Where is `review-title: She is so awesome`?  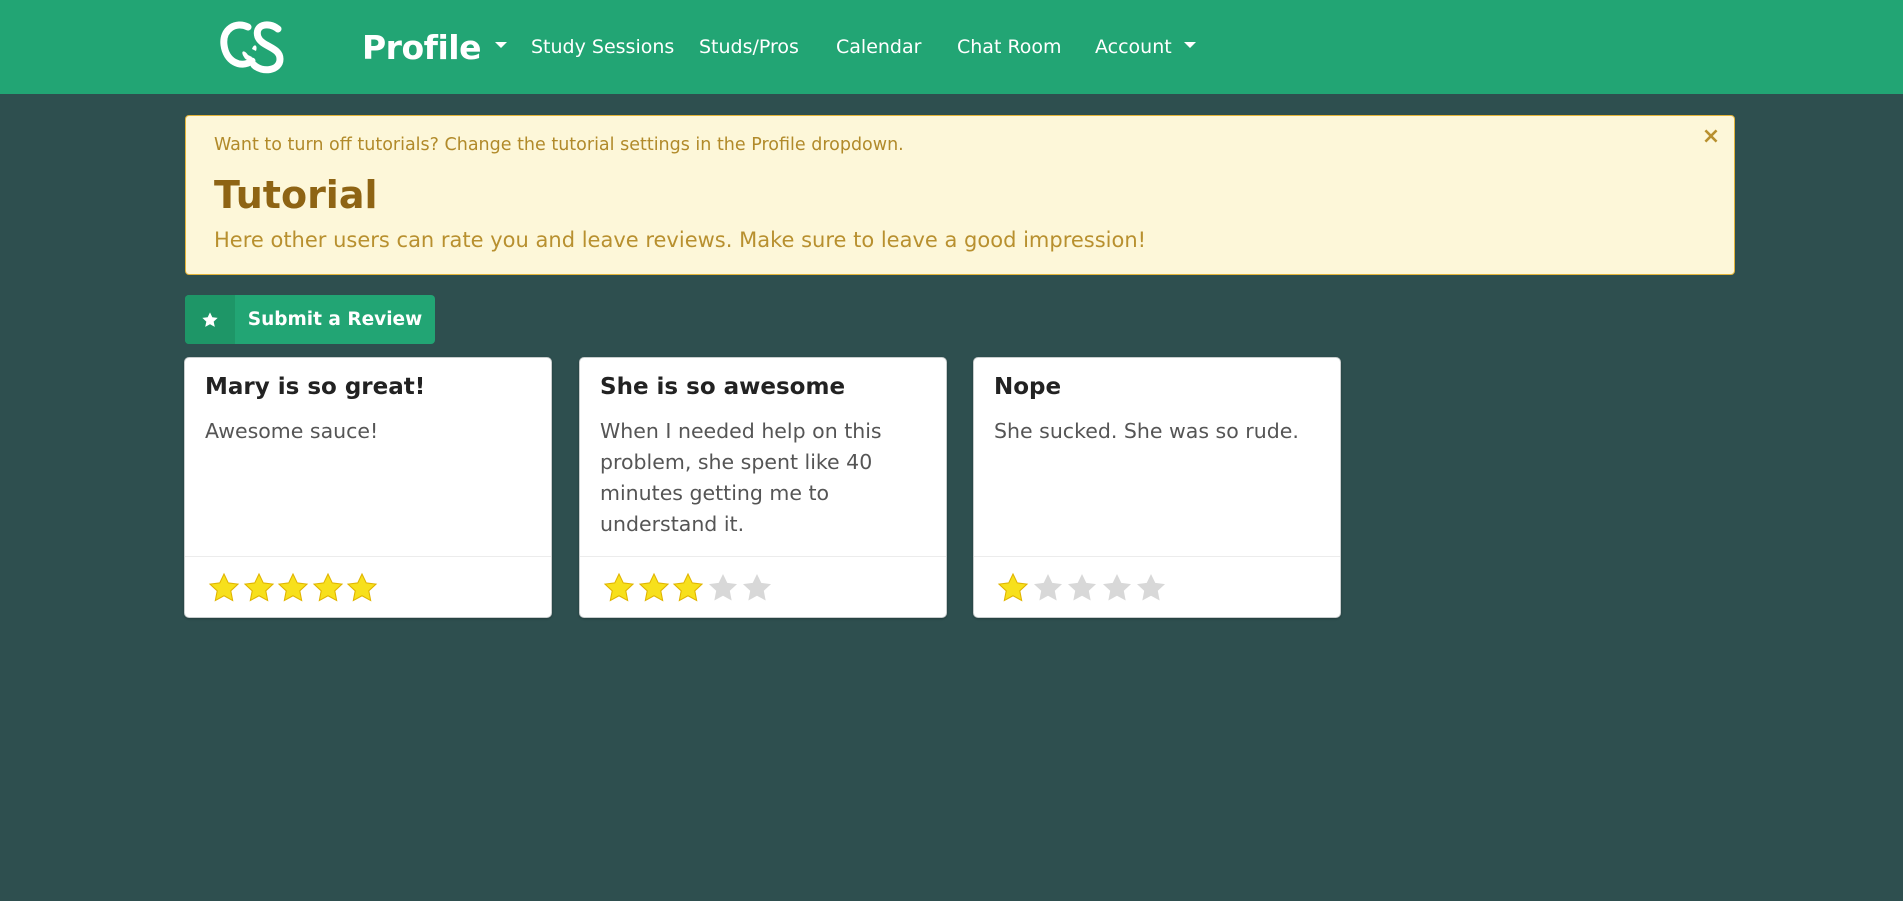 review-title: She is so awesome is located at coordinates (723, 387).